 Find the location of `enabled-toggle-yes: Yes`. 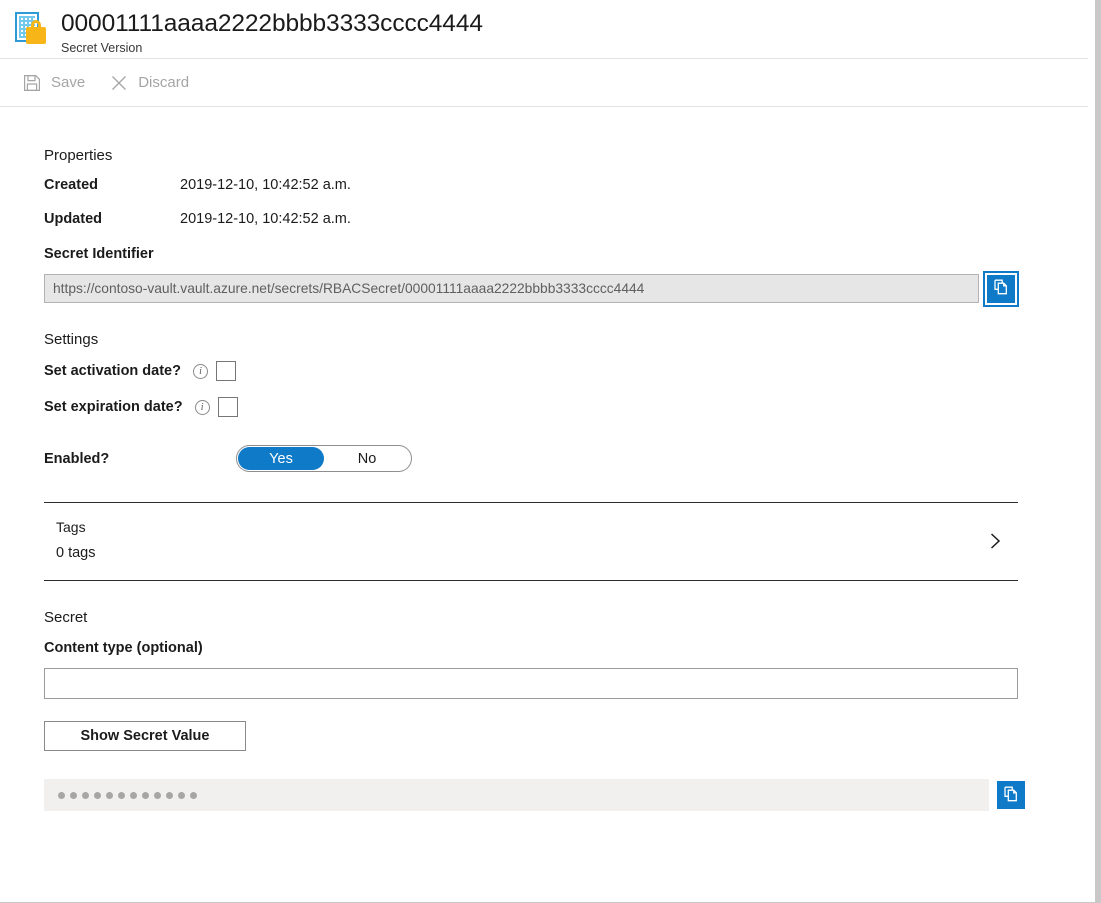

enabled-toggle-yes: Yes is located at coordinates (281, 458).